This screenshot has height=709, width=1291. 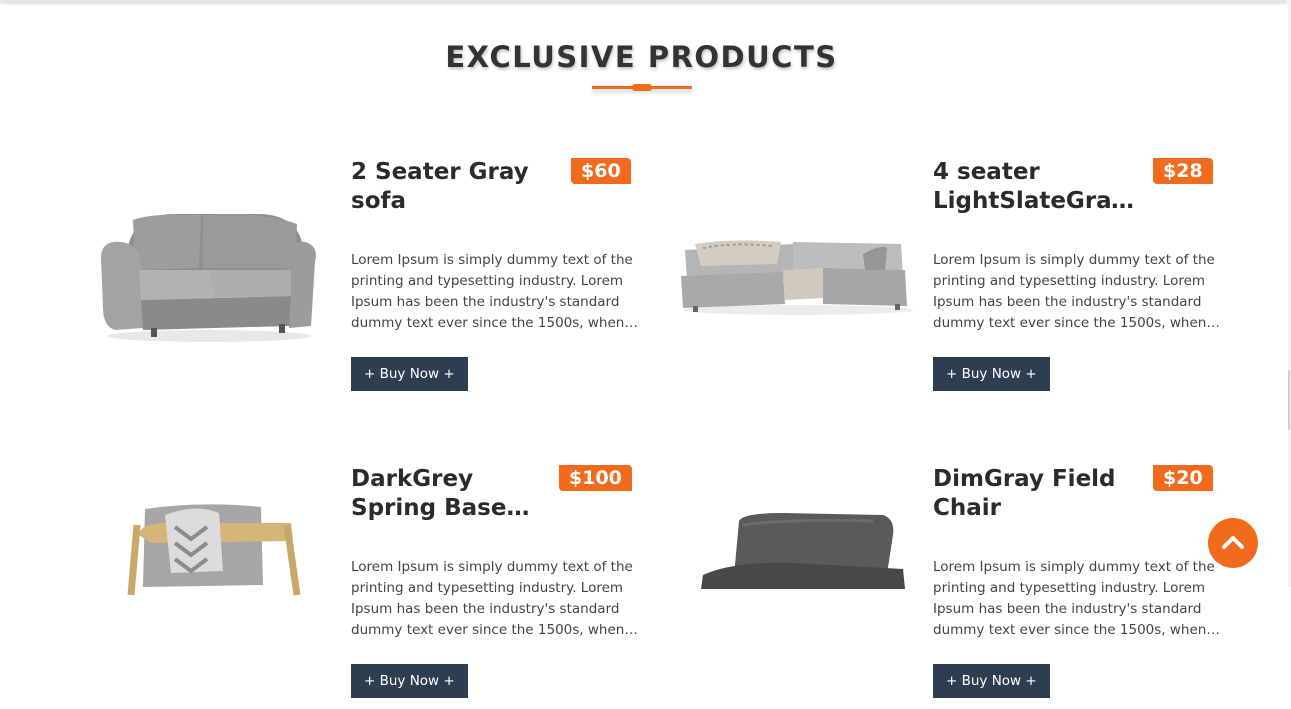 I want to click on price-badge: $28, so click(x=1183, y=171).